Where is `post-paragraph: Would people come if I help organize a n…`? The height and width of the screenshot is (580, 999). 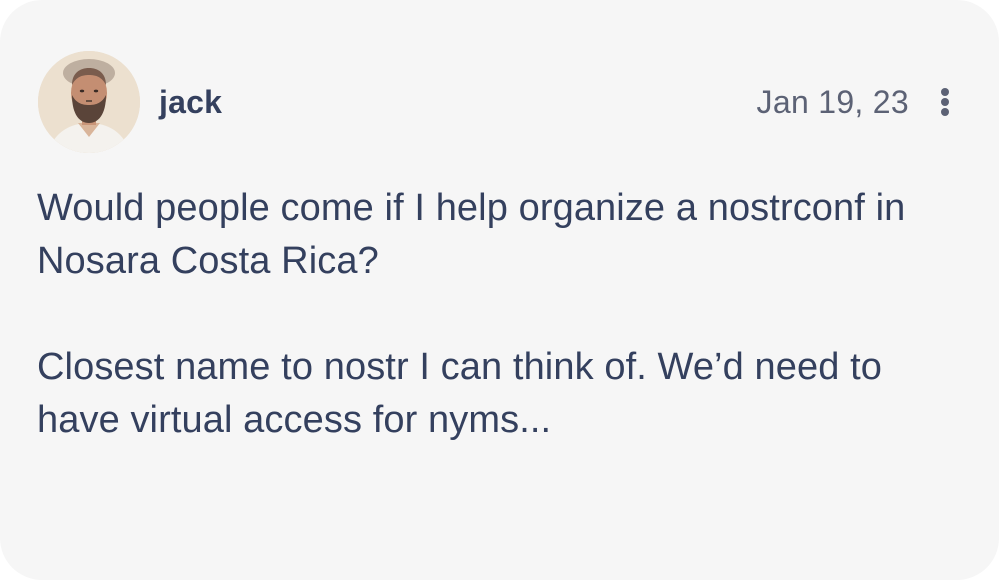
post-paragraph: Would people come if I help organize a n… is located at coordinates (471, 234).